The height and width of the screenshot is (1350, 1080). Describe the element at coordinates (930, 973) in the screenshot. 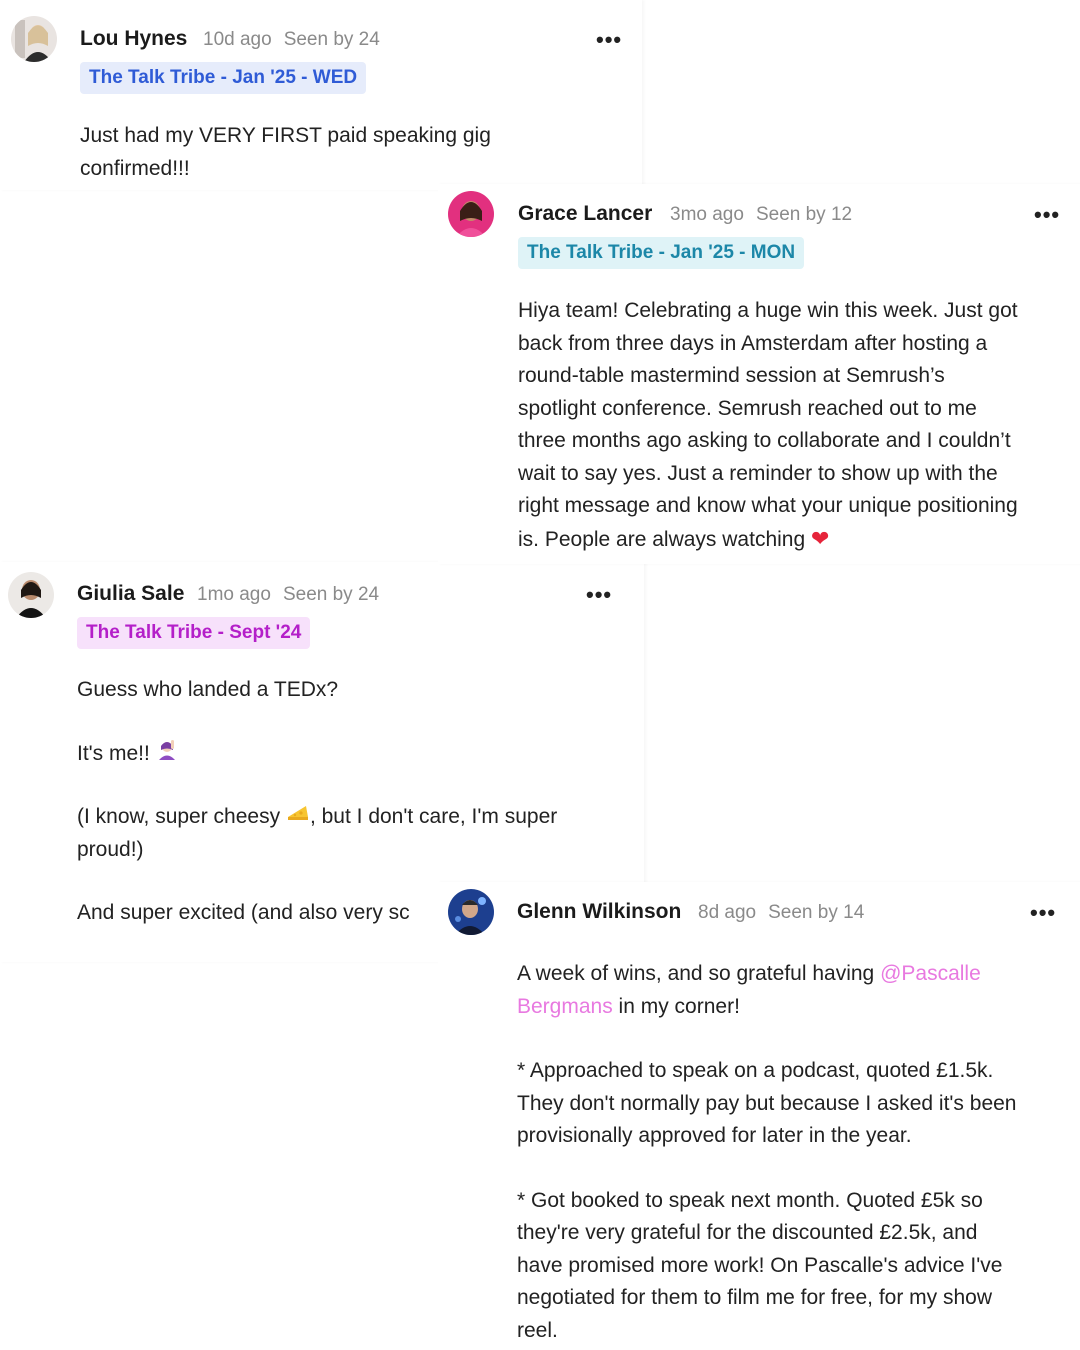

I see `mention-link: @Pascalle` at that location.